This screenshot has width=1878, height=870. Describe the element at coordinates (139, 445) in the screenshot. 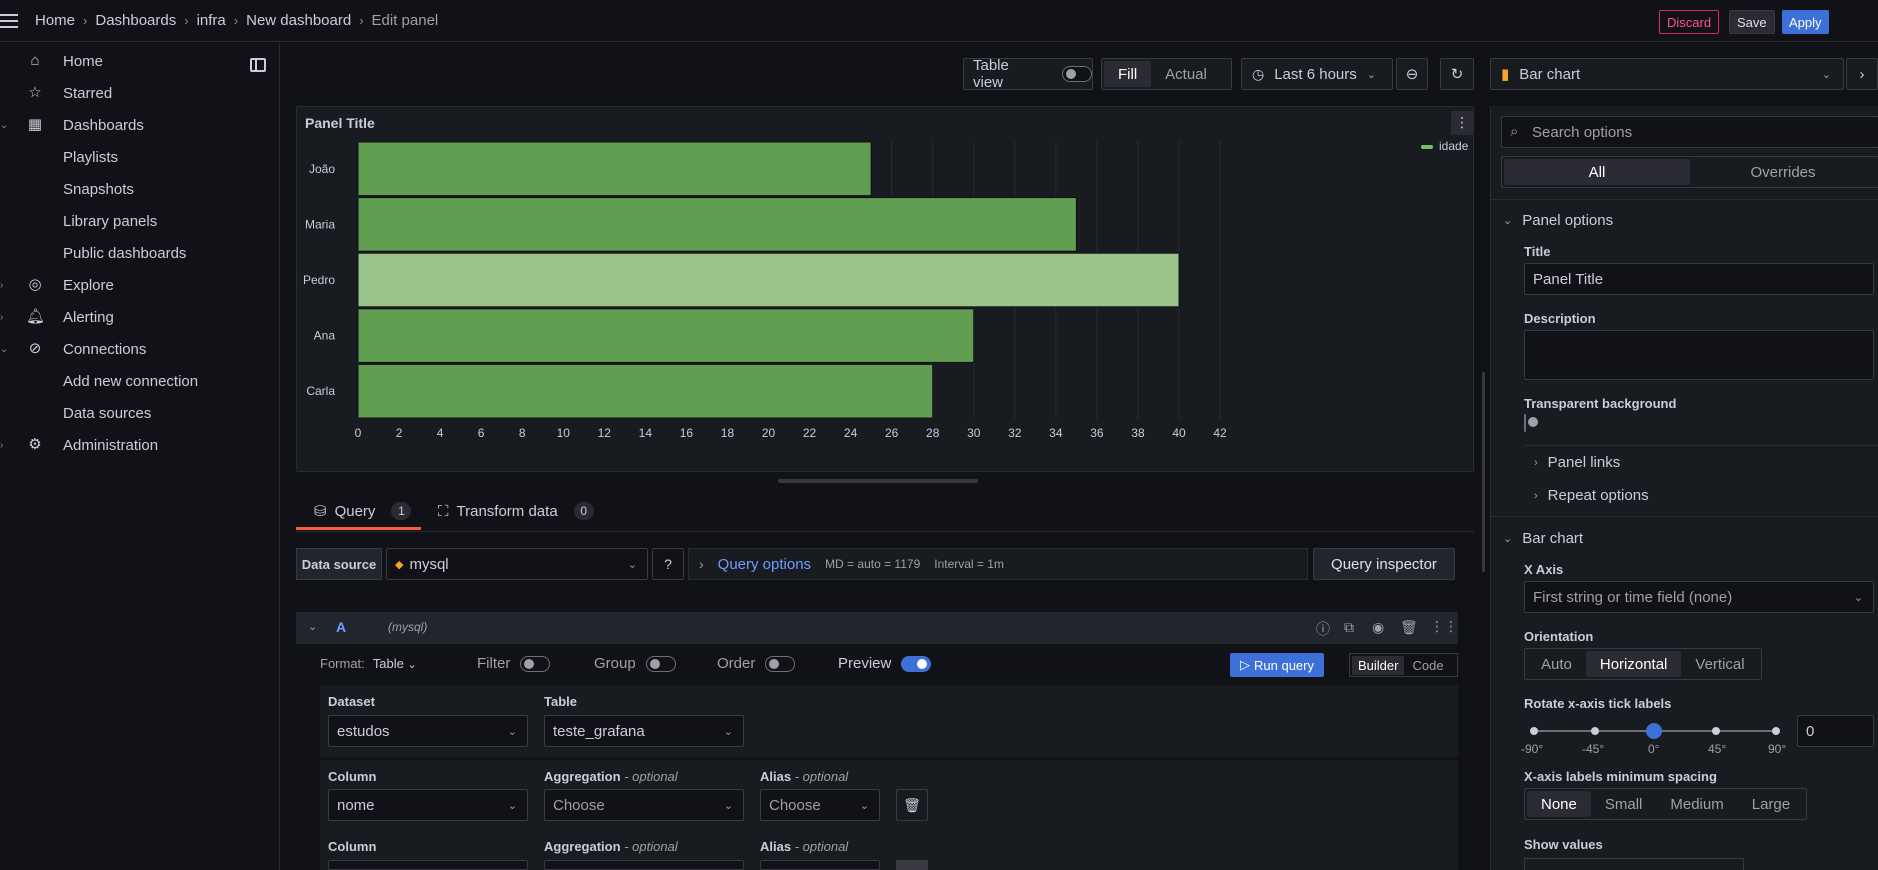

I see `sidebar-item-administration: › ⚙ Administration` at that location.